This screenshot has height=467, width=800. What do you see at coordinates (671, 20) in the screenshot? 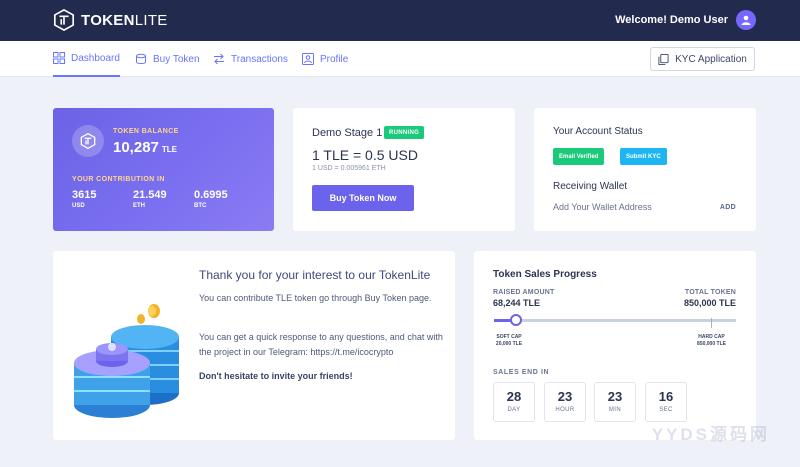
I see `welcome-text: Welcome! Demo User` at bounding box center [671, 20].